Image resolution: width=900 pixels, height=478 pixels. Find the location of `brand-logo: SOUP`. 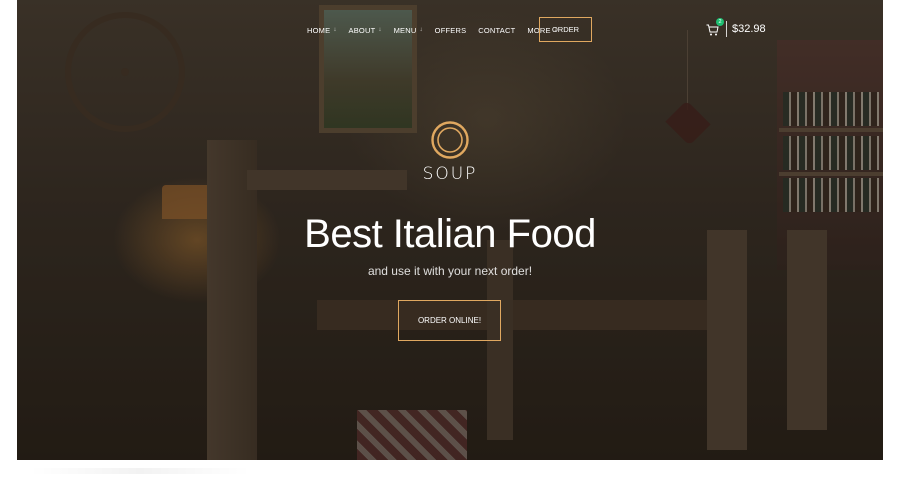

brand-logo: SOUP is located at coordinates (450, 152).